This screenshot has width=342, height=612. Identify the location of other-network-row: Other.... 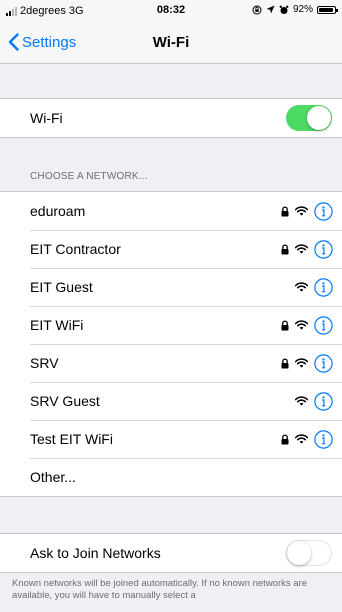
(171, 477).